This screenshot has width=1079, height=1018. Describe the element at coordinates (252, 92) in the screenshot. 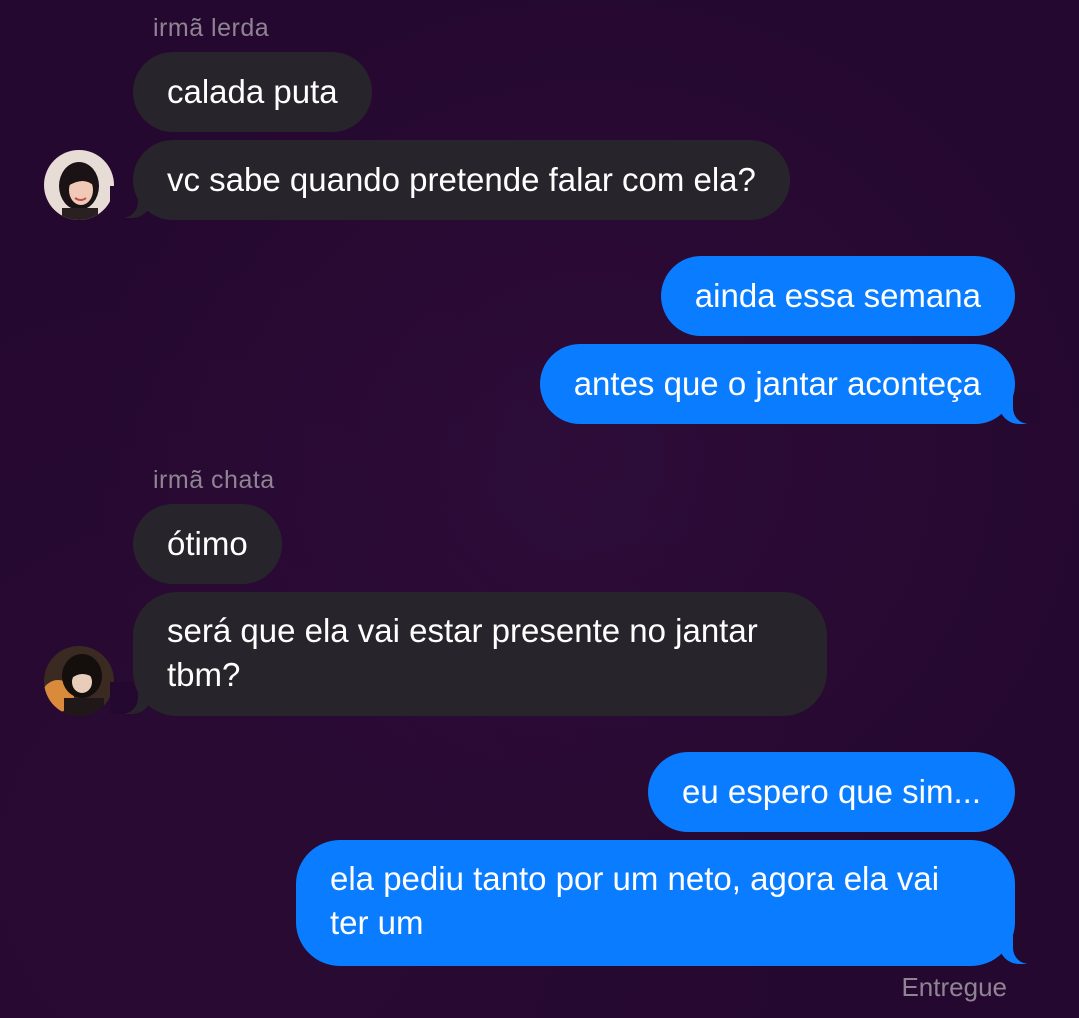

I see `received-message: calada puta` at that location.